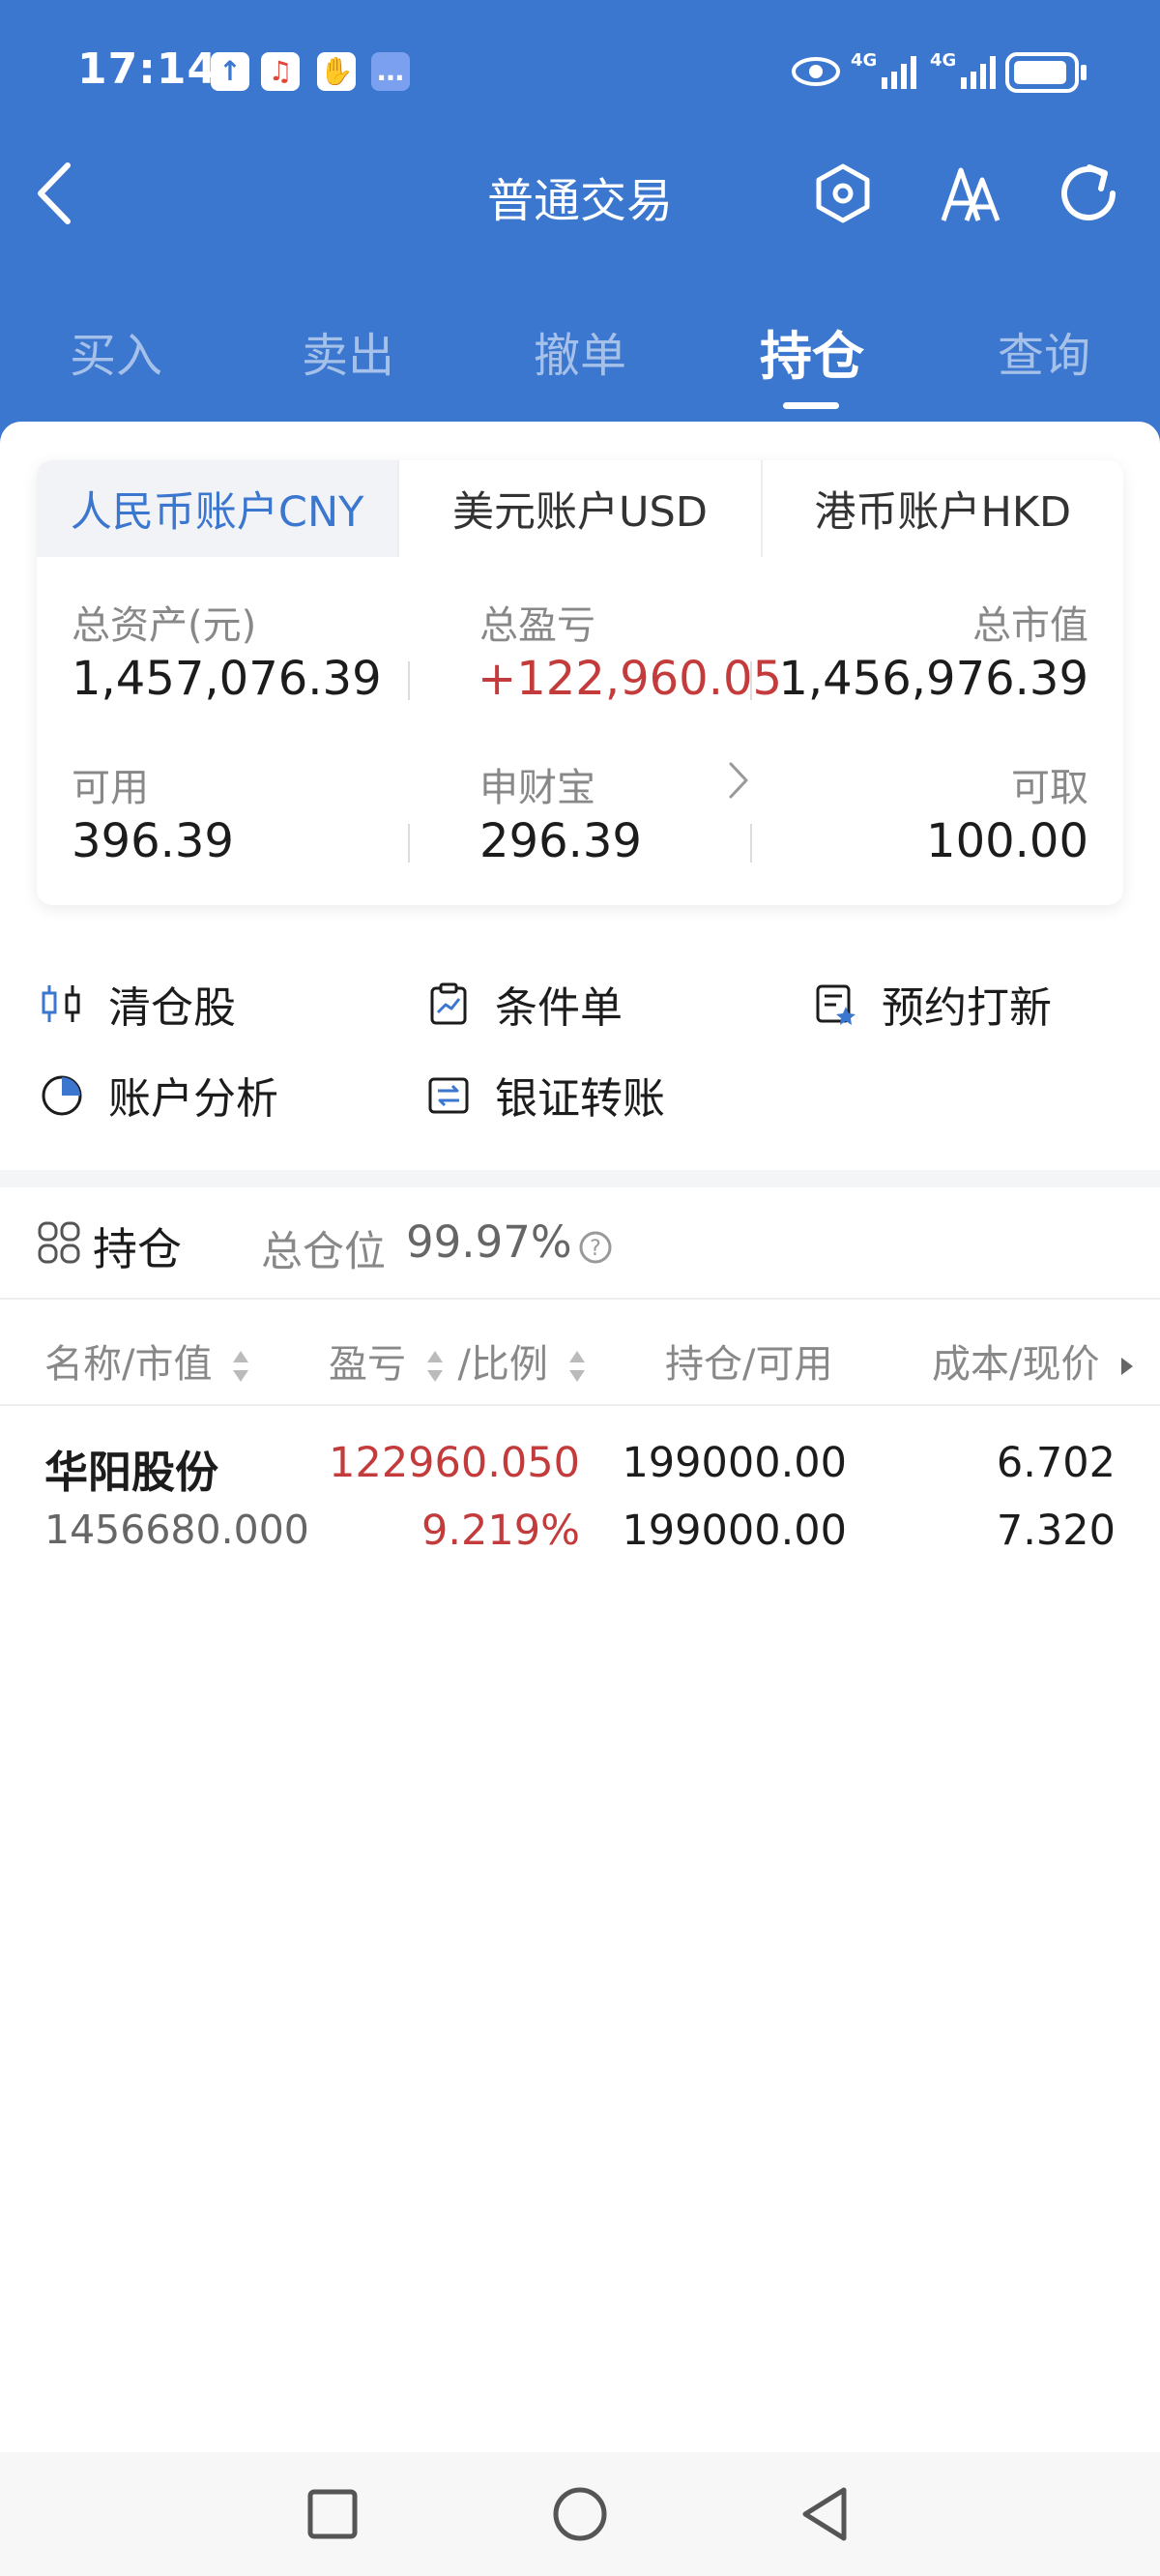  I want to click on shencaibao-value: 296.39, so click(561, 841).